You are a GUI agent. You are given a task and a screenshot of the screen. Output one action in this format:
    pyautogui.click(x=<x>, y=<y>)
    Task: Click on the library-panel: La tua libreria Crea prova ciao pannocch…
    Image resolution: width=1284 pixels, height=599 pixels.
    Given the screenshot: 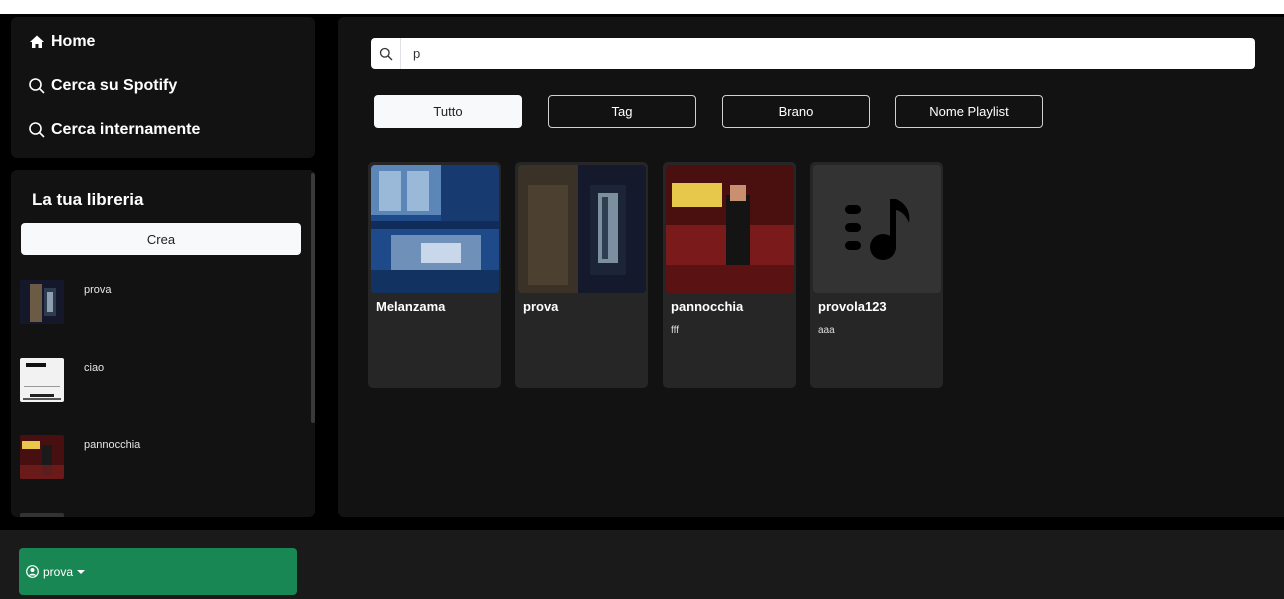 What is the action you would take?
    pyautogui.click(x=163, y=343)
    